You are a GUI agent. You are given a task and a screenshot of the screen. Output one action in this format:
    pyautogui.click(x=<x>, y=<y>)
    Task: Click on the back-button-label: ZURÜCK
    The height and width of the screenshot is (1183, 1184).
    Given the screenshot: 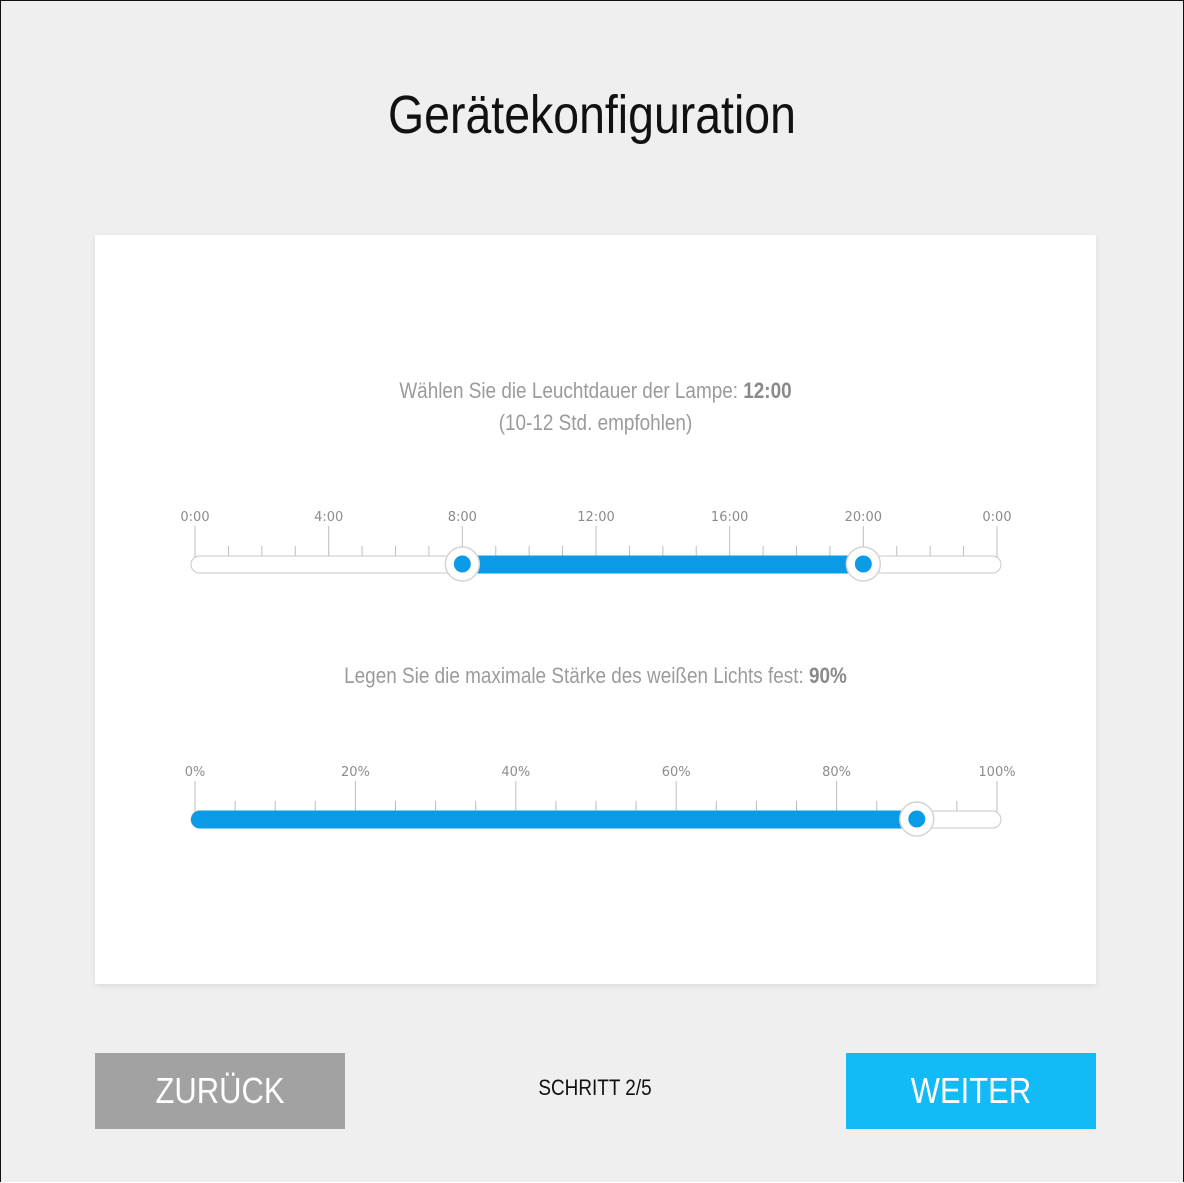 What is the action you would take?
    pyautogui.click(x=220, y=1090)
    